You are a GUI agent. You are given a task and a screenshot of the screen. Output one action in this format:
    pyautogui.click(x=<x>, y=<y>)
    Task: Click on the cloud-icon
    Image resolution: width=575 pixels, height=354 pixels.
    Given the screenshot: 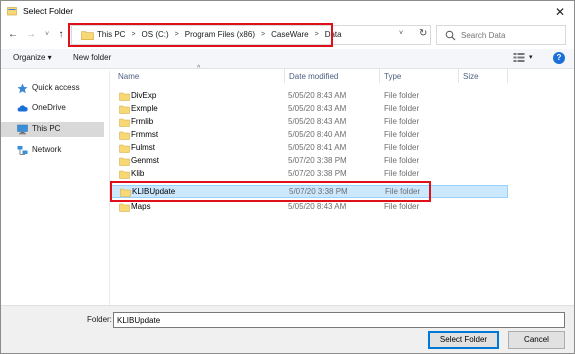 What is the action you would take?
    pyautogui.click(x=22, y=108)
    